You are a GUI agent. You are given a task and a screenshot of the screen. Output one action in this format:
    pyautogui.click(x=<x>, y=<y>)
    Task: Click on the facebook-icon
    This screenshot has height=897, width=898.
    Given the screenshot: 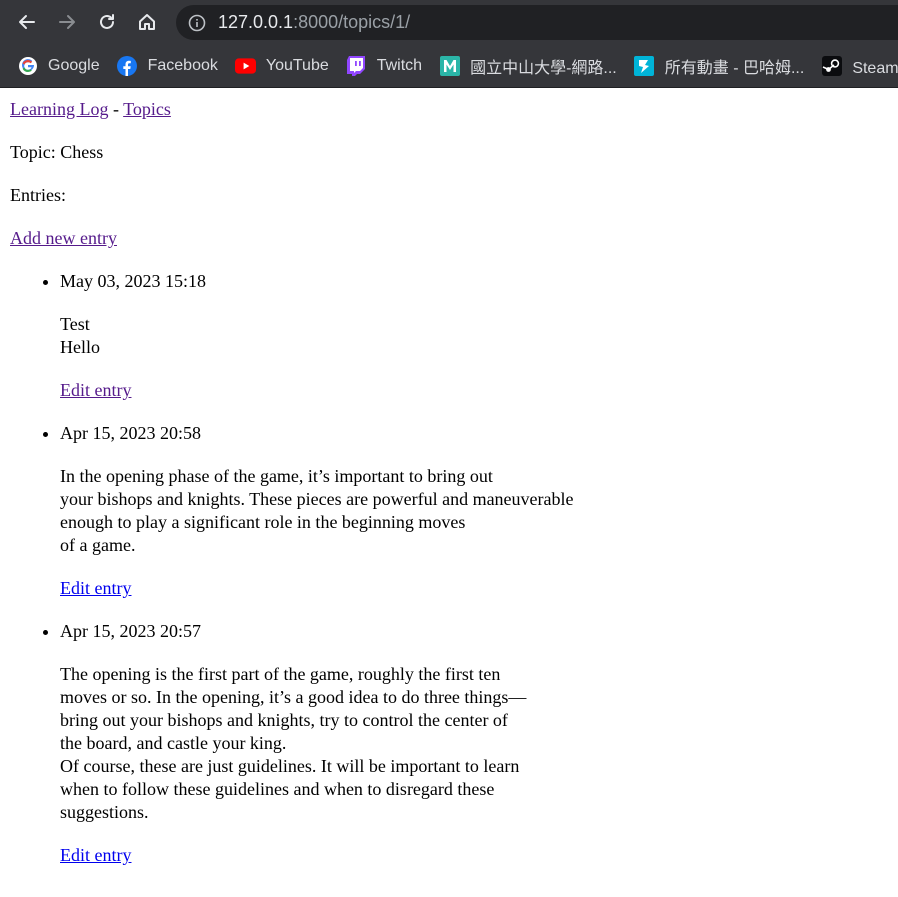 What is the action you would take?
    pyautogui.click(x=127, y=66)
    